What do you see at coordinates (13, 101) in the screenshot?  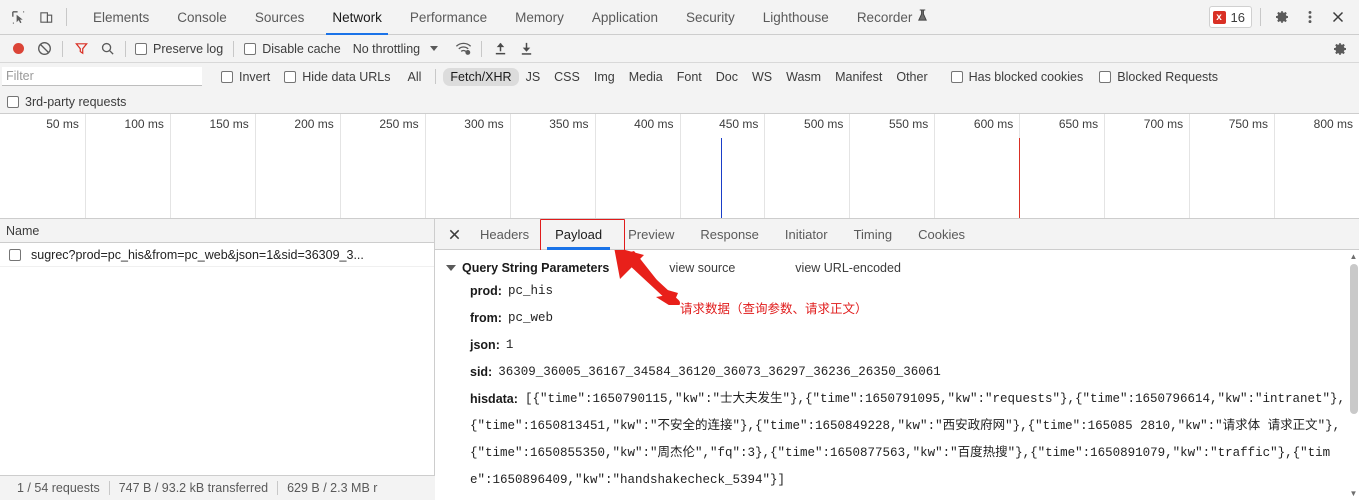 I see `third-party-requests-box` at bounding box center [13, 101].